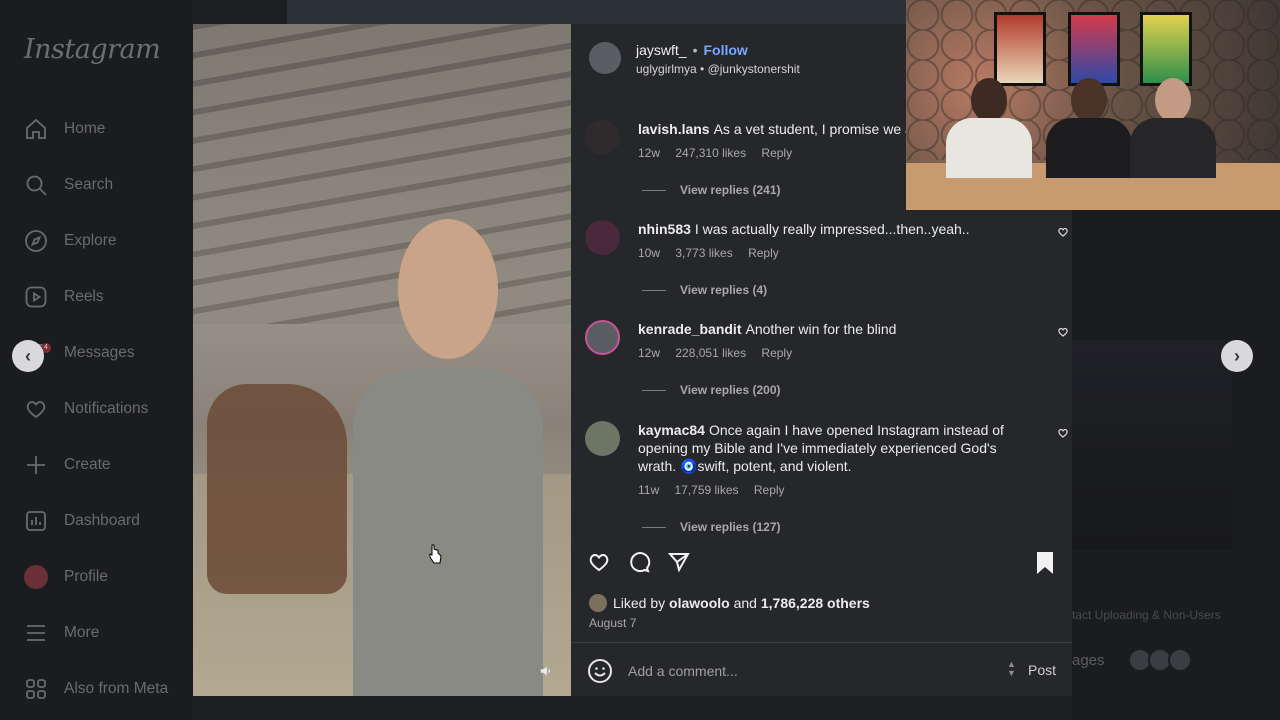 The height and width of the screenshot is (720, 1280). I want to click on comment-username: nhin583, so click(664, 229).